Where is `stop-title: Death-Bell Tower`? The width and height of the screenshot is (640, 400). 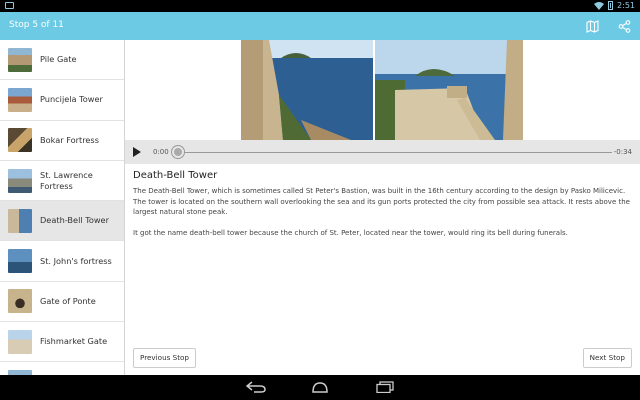
stop-title: Death-Bell Tower is located at coordinates (175, 175).